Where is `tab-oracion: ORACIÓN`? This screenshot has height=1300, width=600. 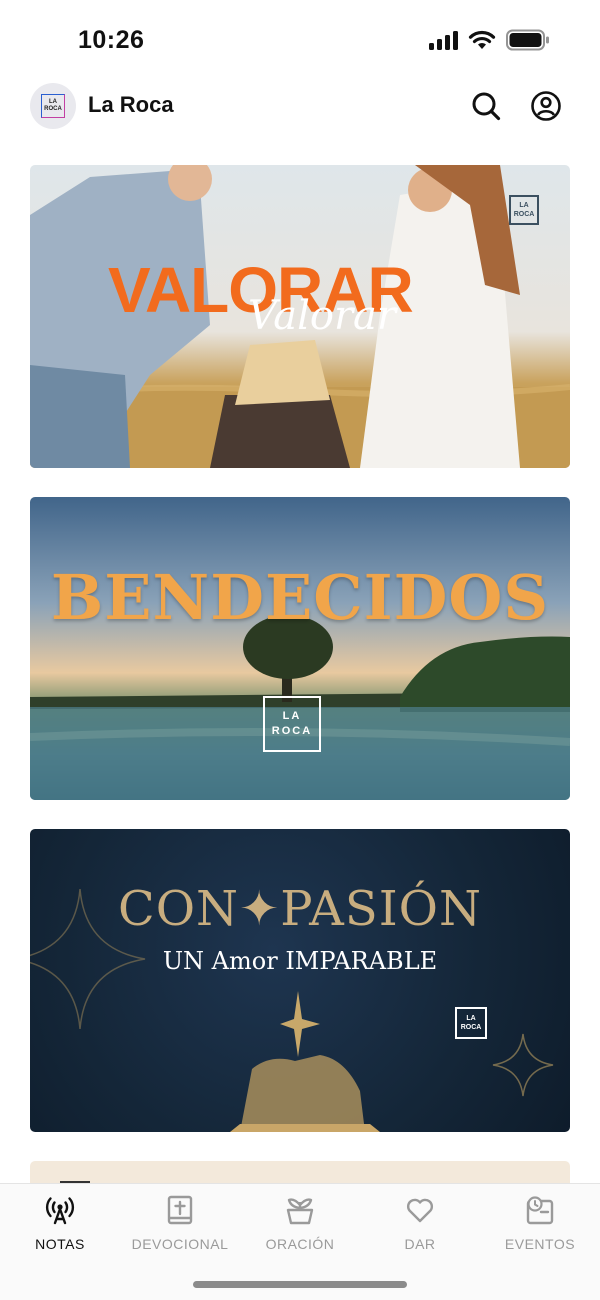
tab-oracion: ORACIÓN is located at coordinates (300, 1225).